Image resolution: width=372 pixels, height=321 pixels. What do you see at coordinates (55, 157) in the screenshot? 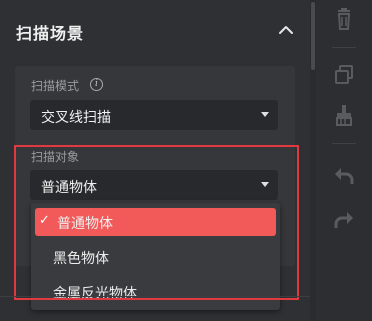
I see `scan-object-label: 扫描对象` at bounding box center [55, 157].